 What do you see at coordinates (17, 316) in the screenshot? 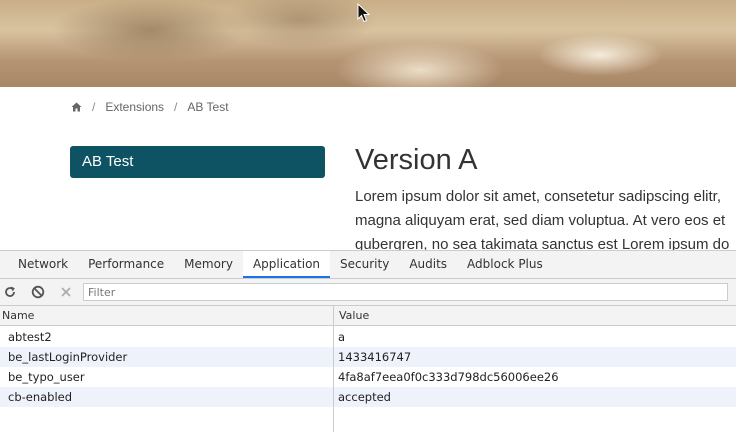
I see `column-header-name: Name` at bounding box center [17, 316].